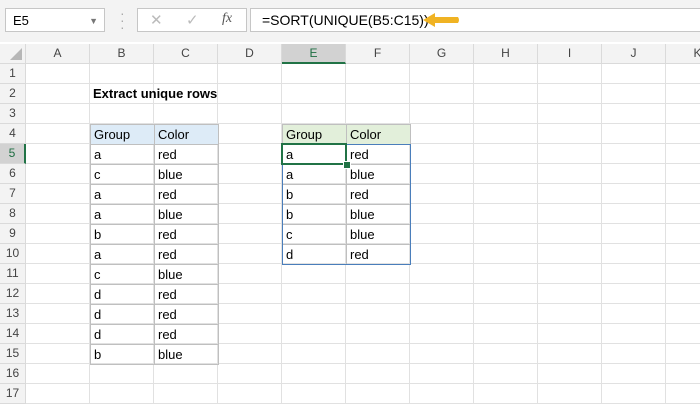 The image size is (700, 404). I want to click on cell-D8, so click(250, 214).